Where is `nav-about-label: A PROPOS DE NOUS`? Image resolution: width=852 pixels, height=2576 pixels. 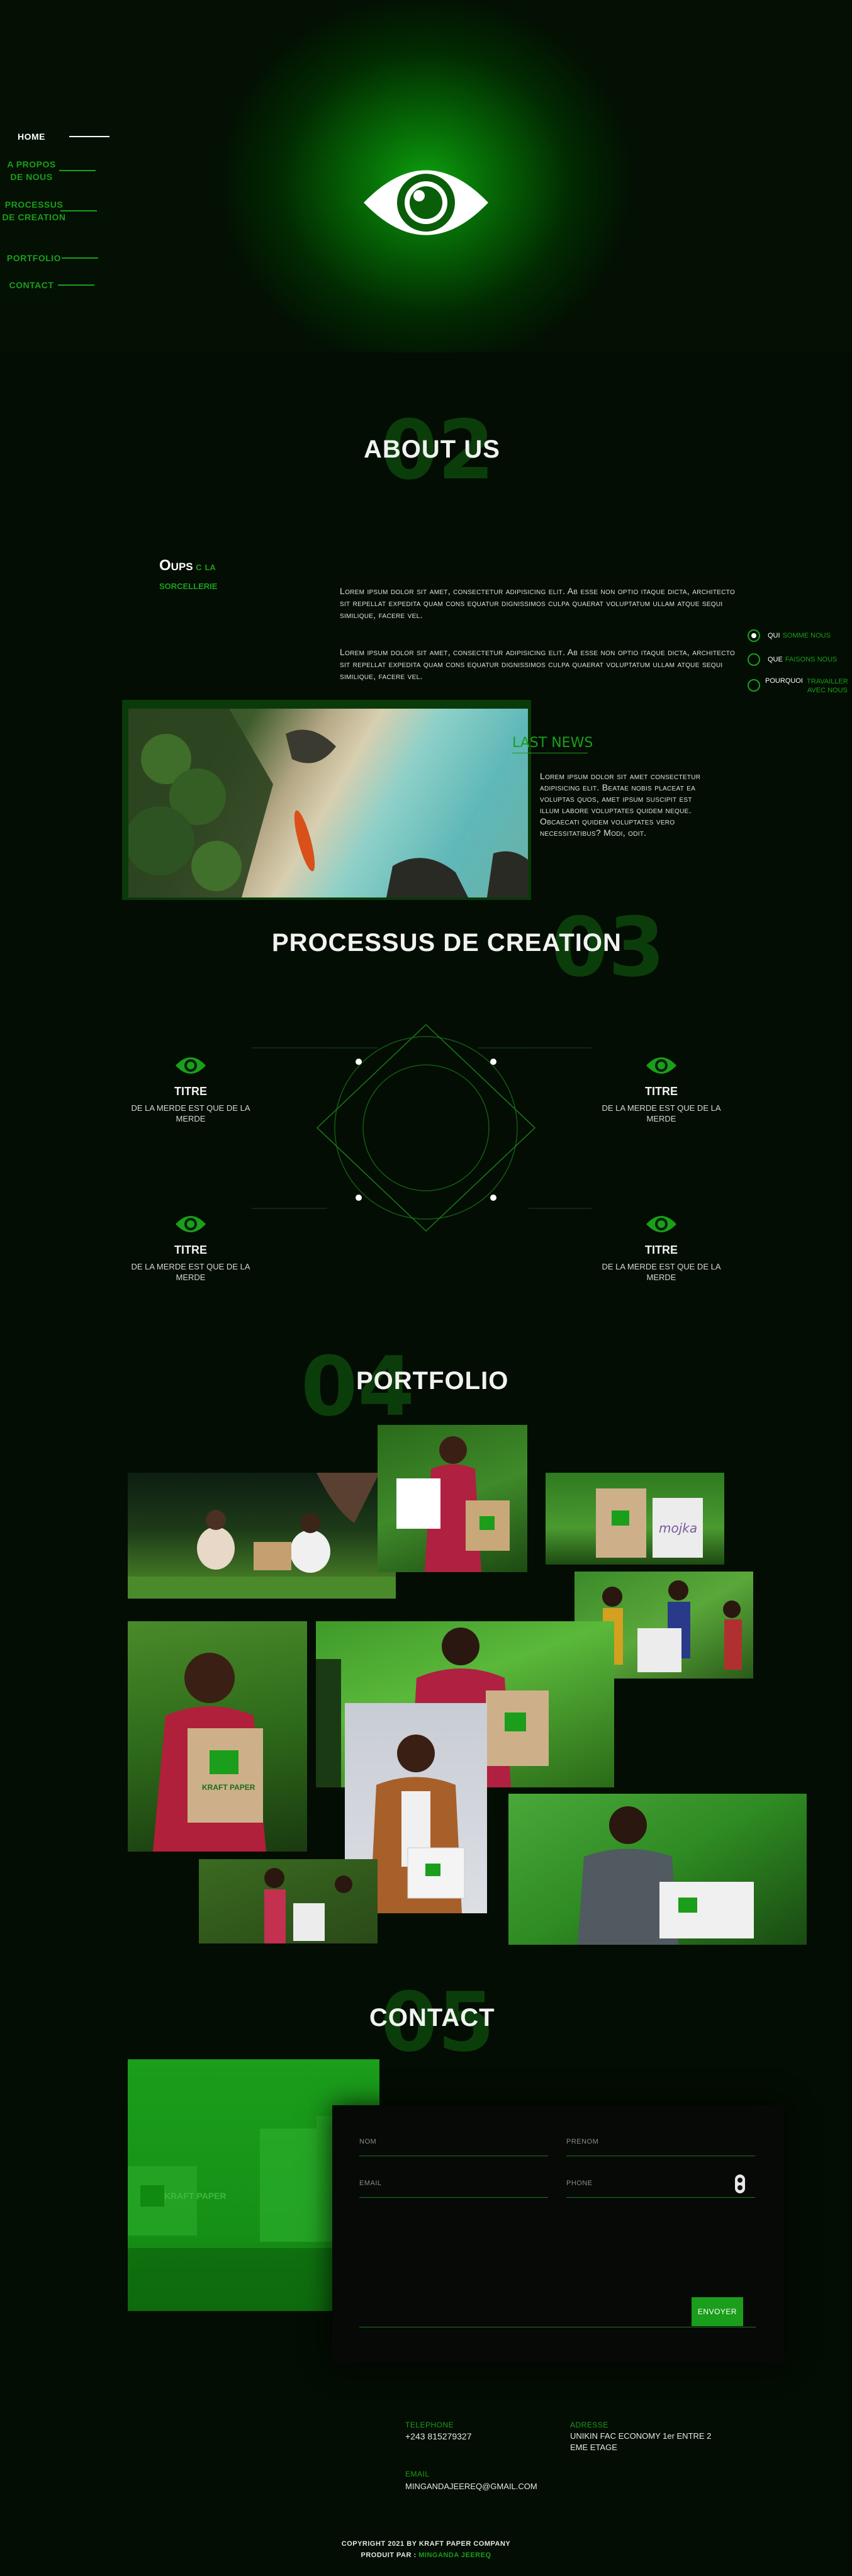 nav-about-label: A PROPOS DE NOUS is located at coordinates (31, 170).